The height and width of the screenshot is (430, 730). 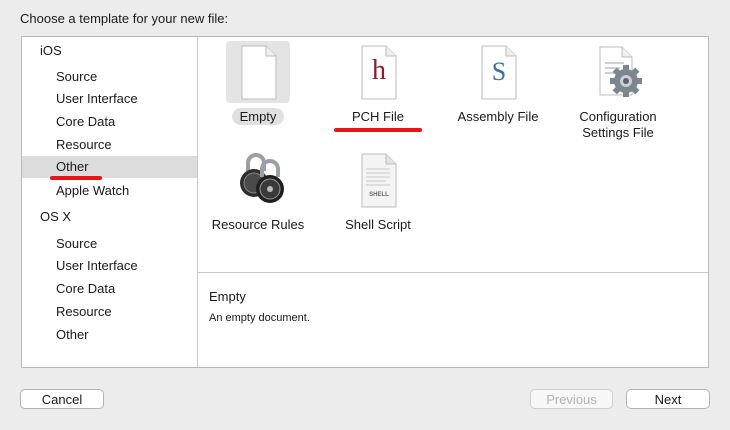 I want to click on sidebar-item-osx-core-data: Core Data, so click(x=109, y=289).